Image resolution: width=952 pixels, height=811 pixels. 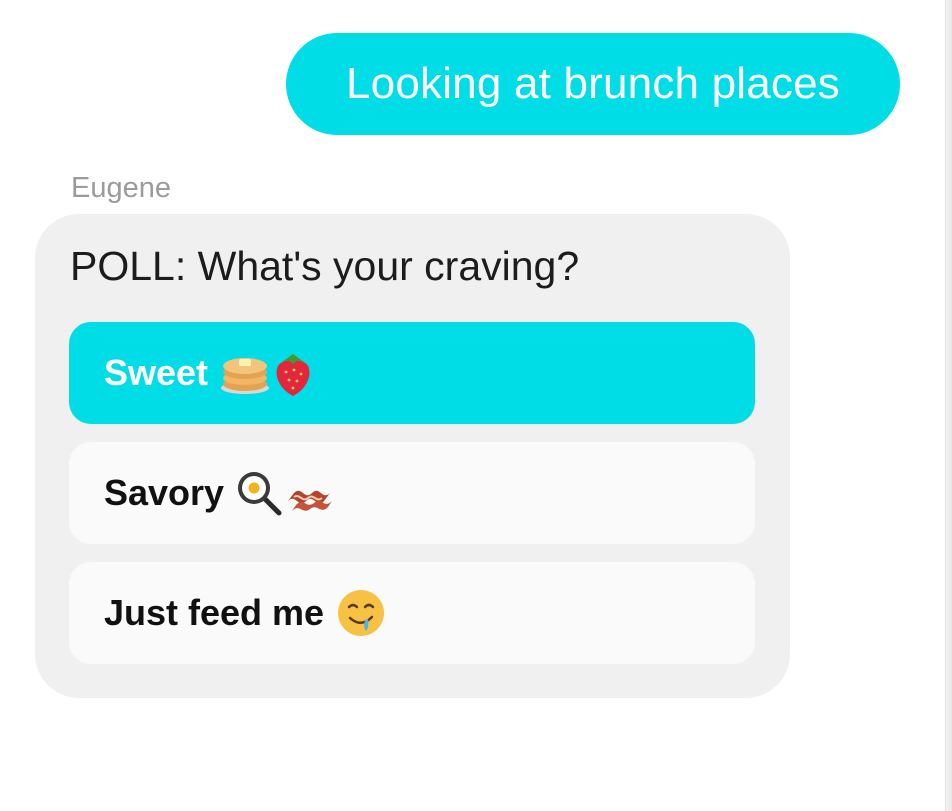 I want to click on poll-option-label: Just feed me, so click(x=214, y=612).